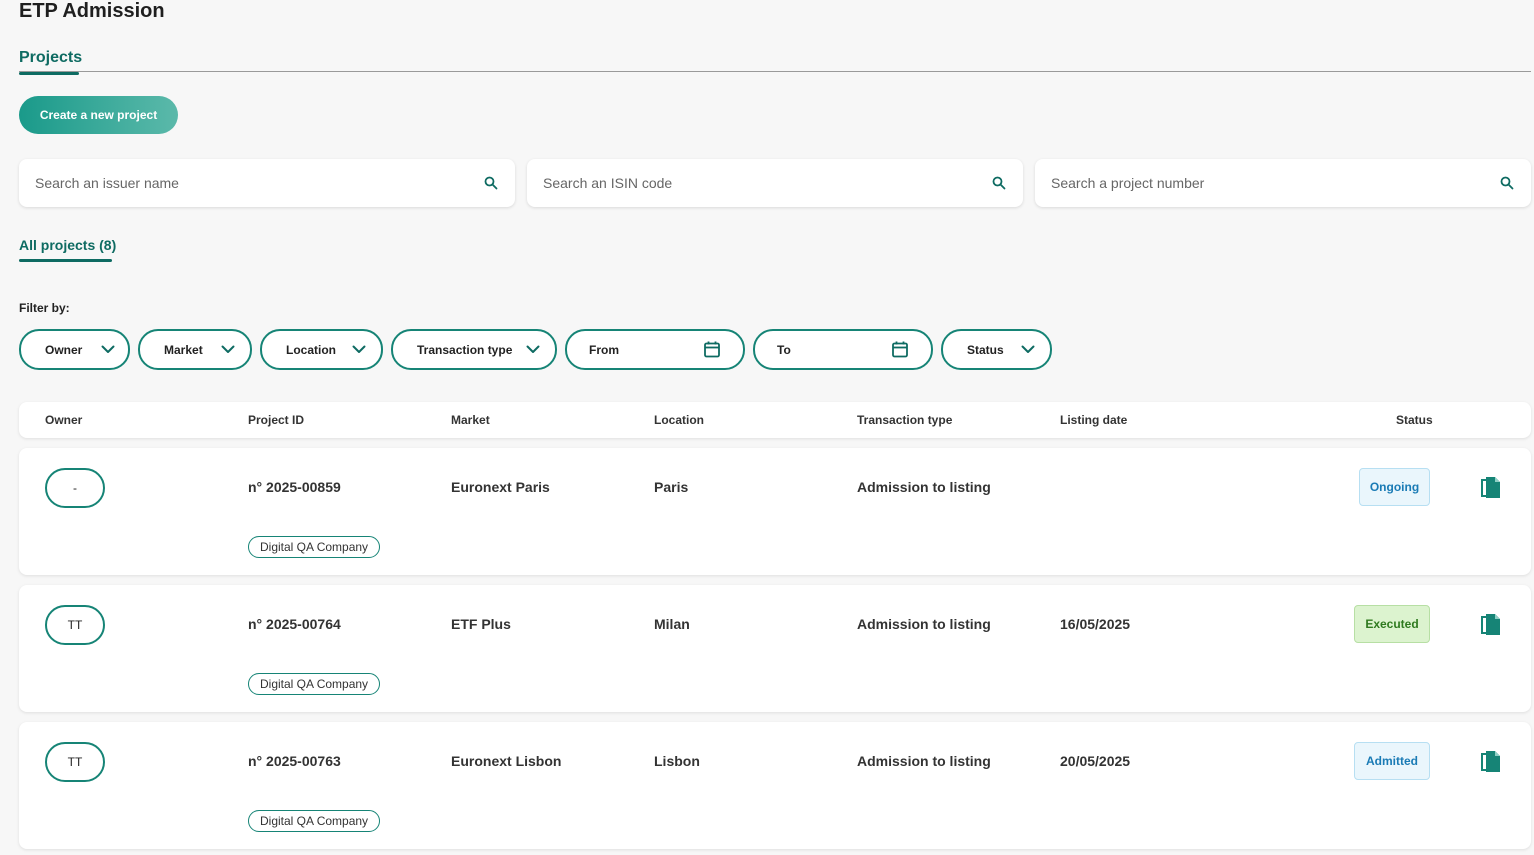  Describe the element at coordinates (775, 71) in the screenshot. I see `tabs-divider` at that location.